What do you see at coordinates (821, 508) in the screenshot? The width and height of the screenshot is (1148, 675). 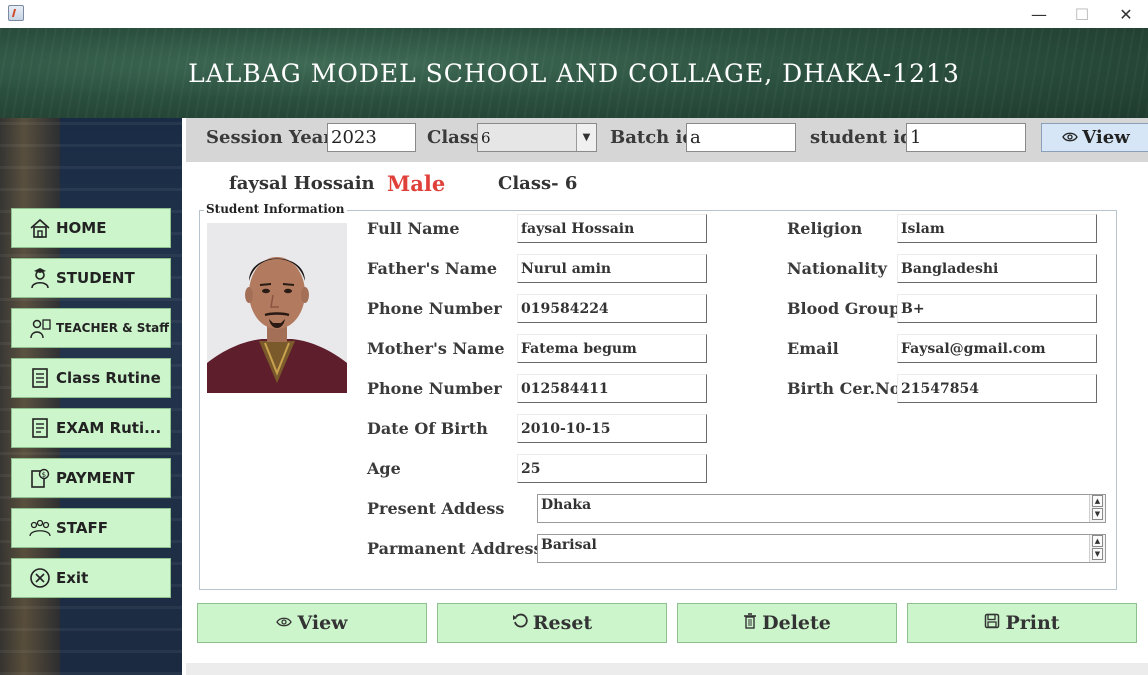 I see `present-address-textarea: Dhaka ▲ ▼` at bounding box center [821, 508].